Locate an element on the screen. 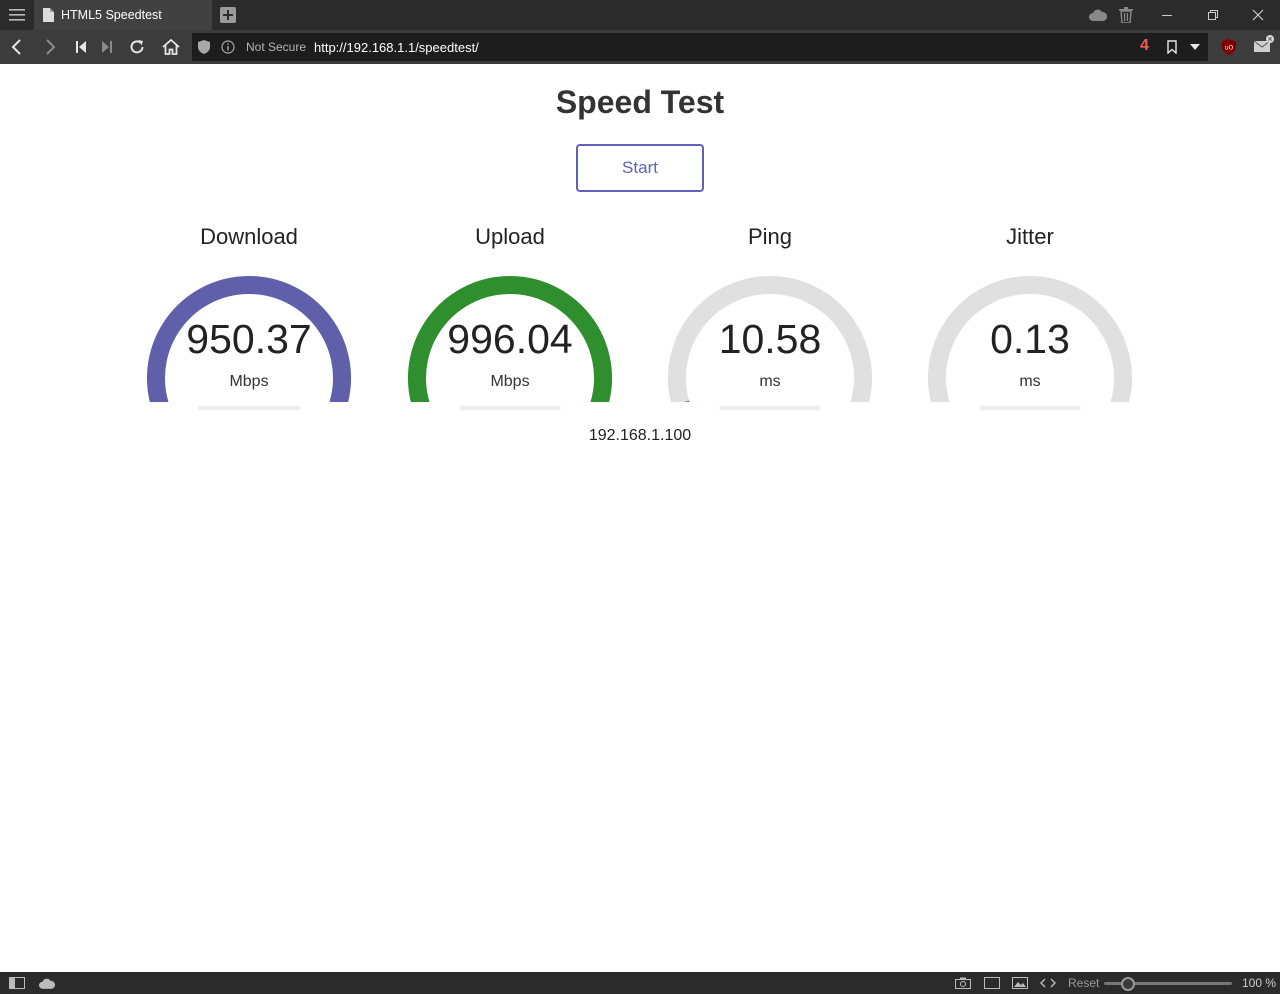 Image resolution: width=1280 pixels, height=994 pixels. page-title: Speed Test is located at coordinates (640, 102).